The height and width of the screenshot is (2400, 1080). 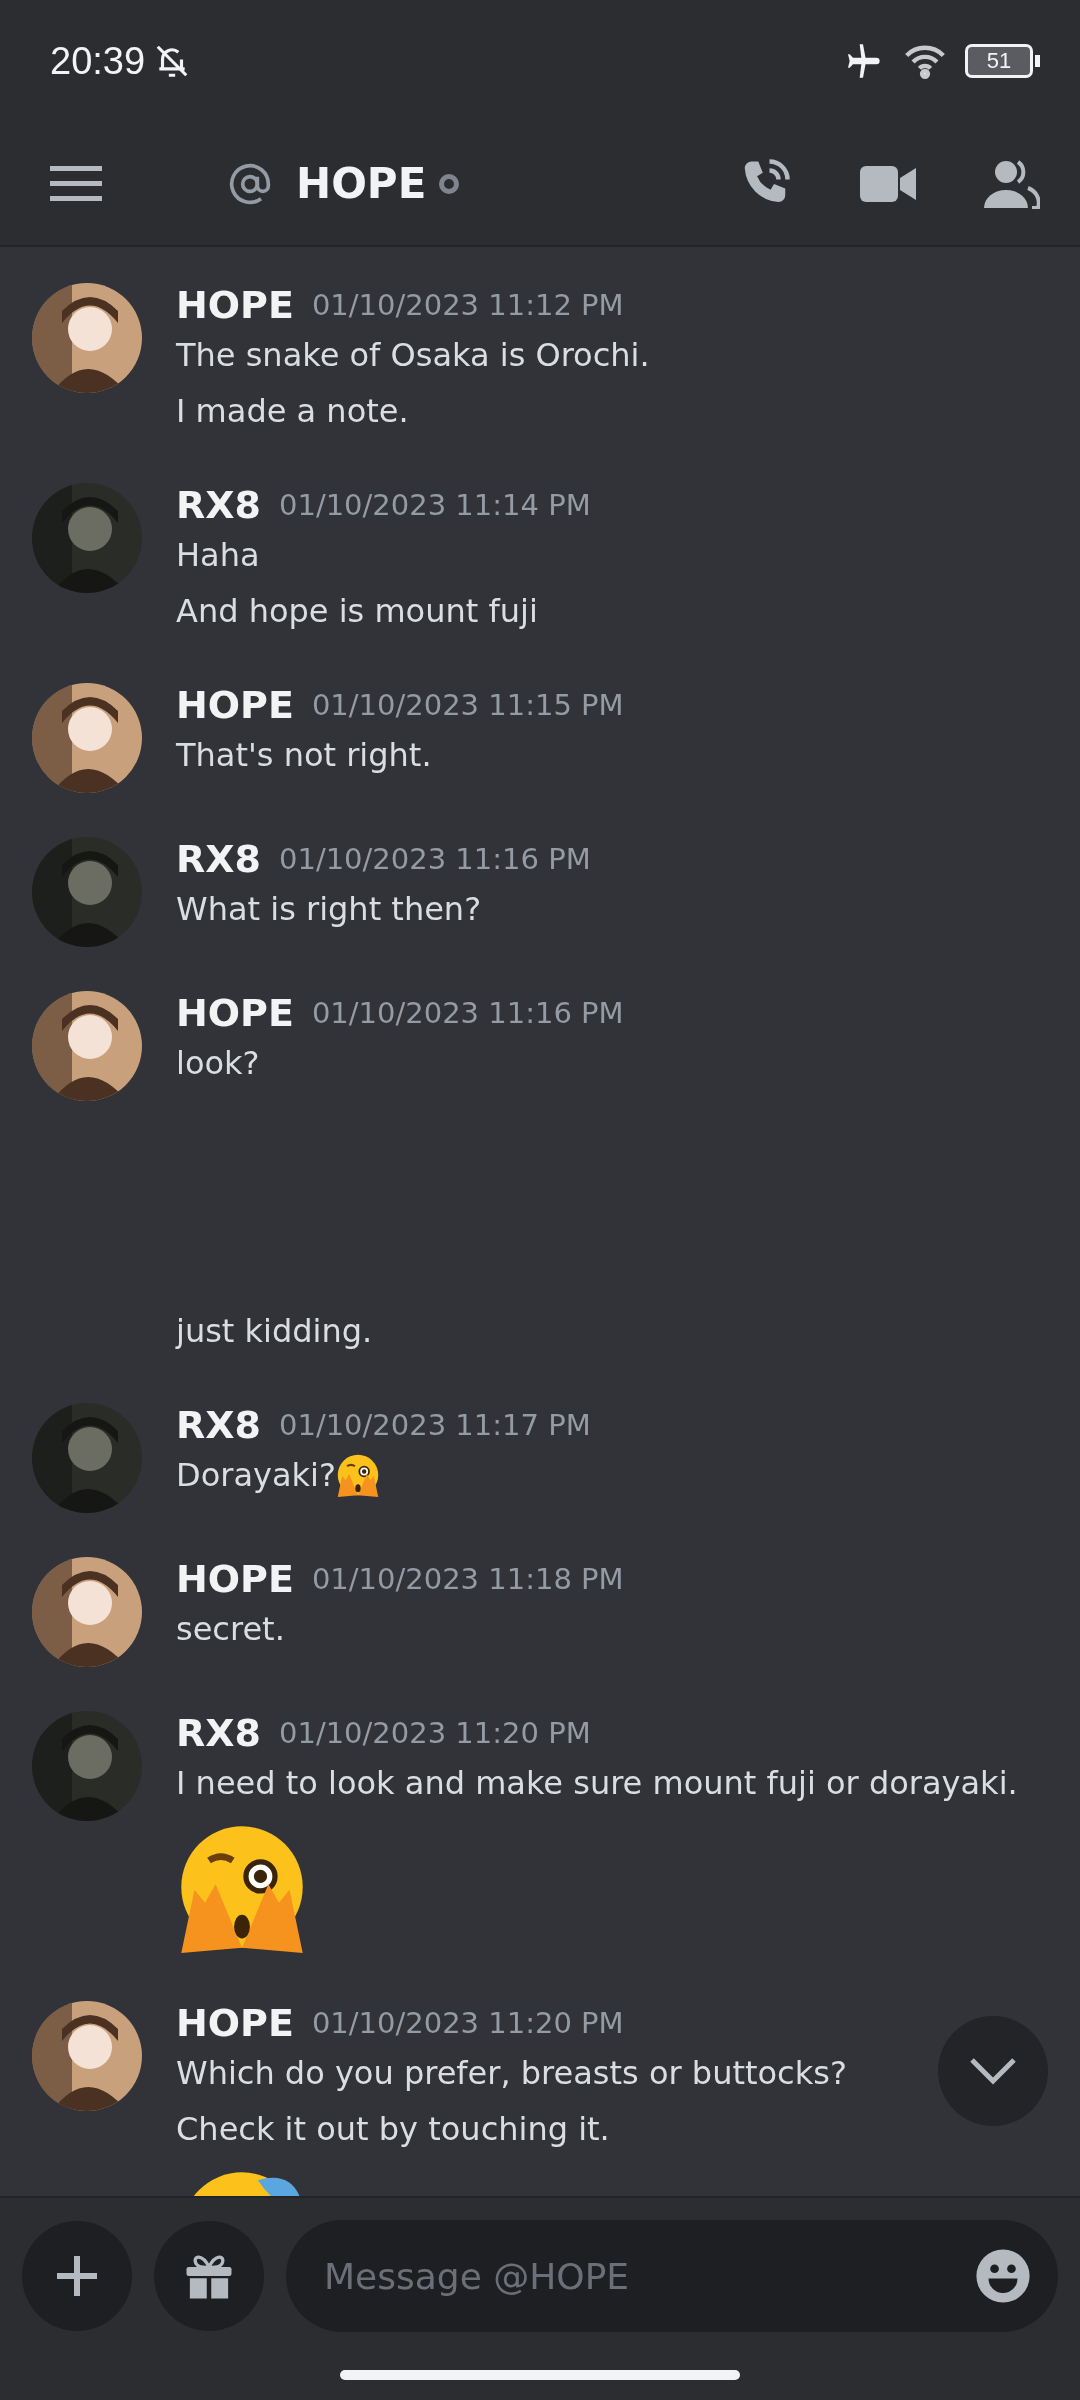 I want to click on message-timestamp: 01/10/2023 11:17 PM, so click(x=435, y=1425).